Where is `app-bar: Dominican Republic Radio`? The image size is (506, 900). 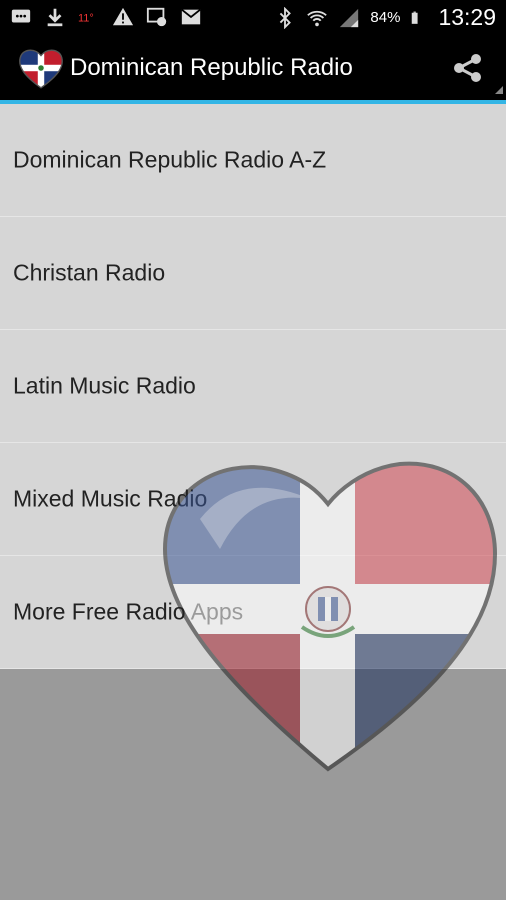
app-bar: Dominican Republic Radio is located at coordinates (253, 70).